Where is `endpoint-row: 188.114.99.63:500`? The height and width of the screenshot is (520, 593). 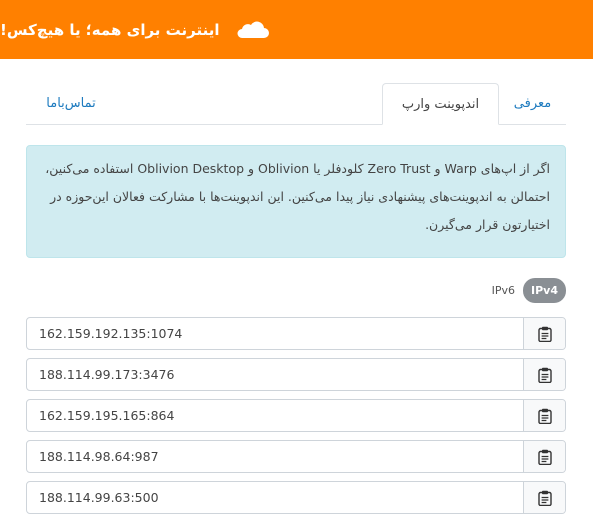
endpoint-row: 188.114.99.63:500 is located at coordinates (296, 497).